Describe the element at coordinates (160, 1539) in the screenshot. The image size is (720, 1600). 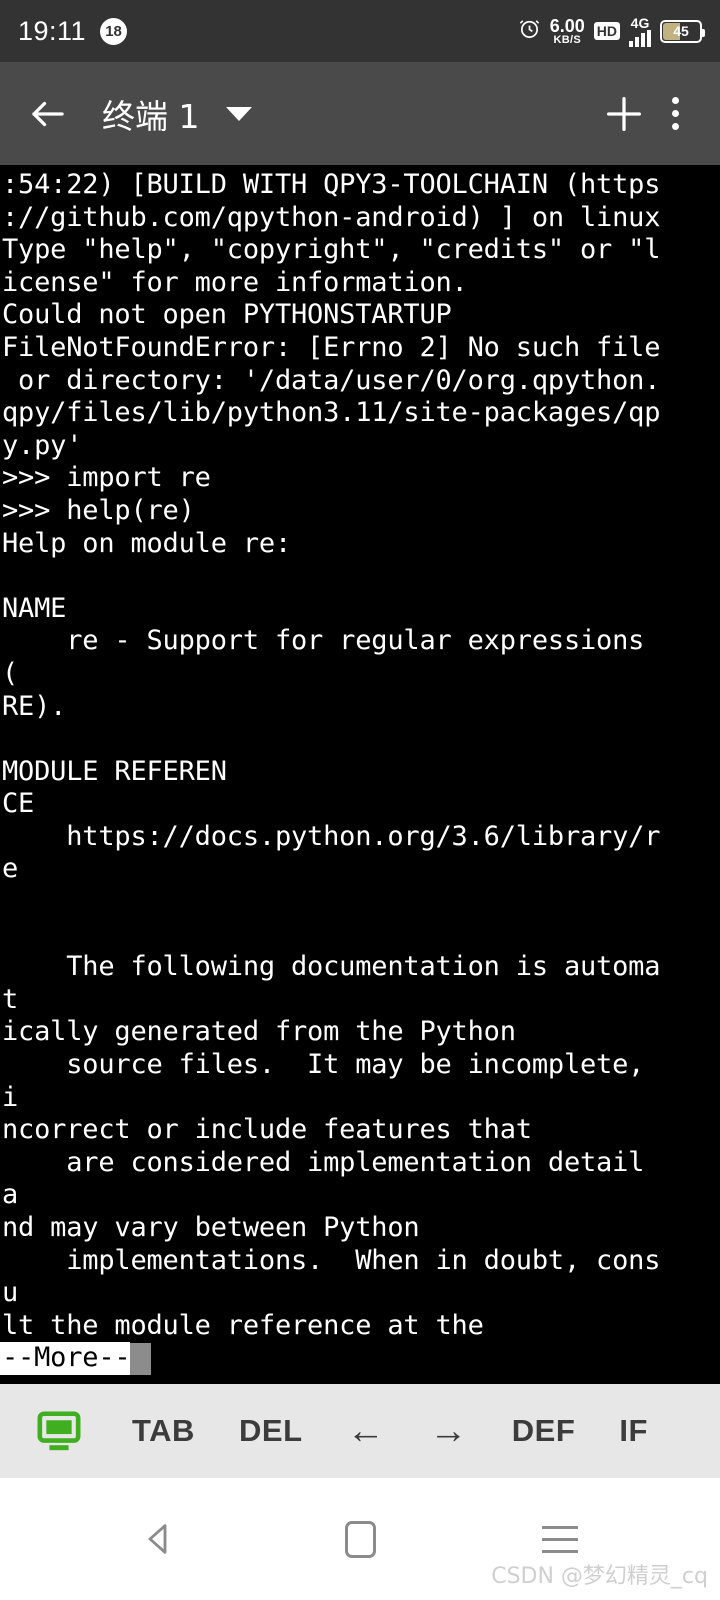
I see `nav-back-icon` at that location.